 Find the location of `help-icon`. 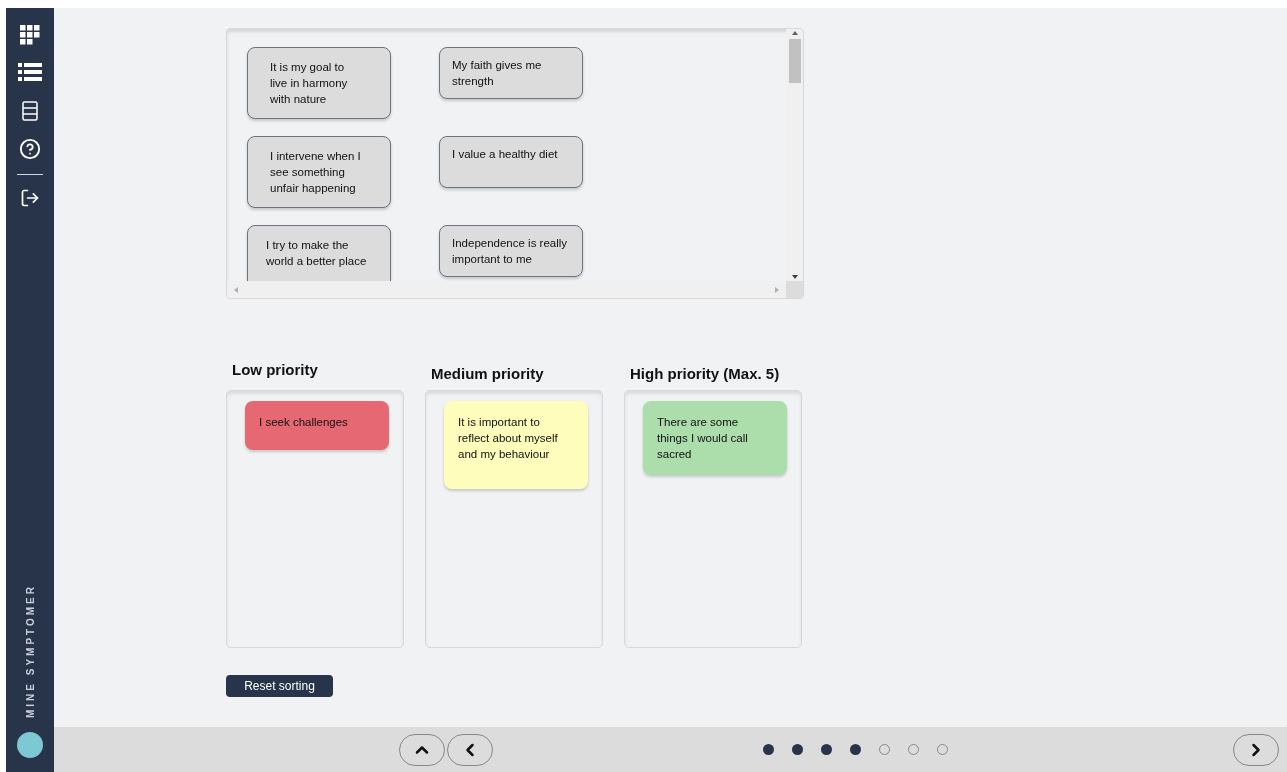

help-icon is located at coordinates (30, 149).